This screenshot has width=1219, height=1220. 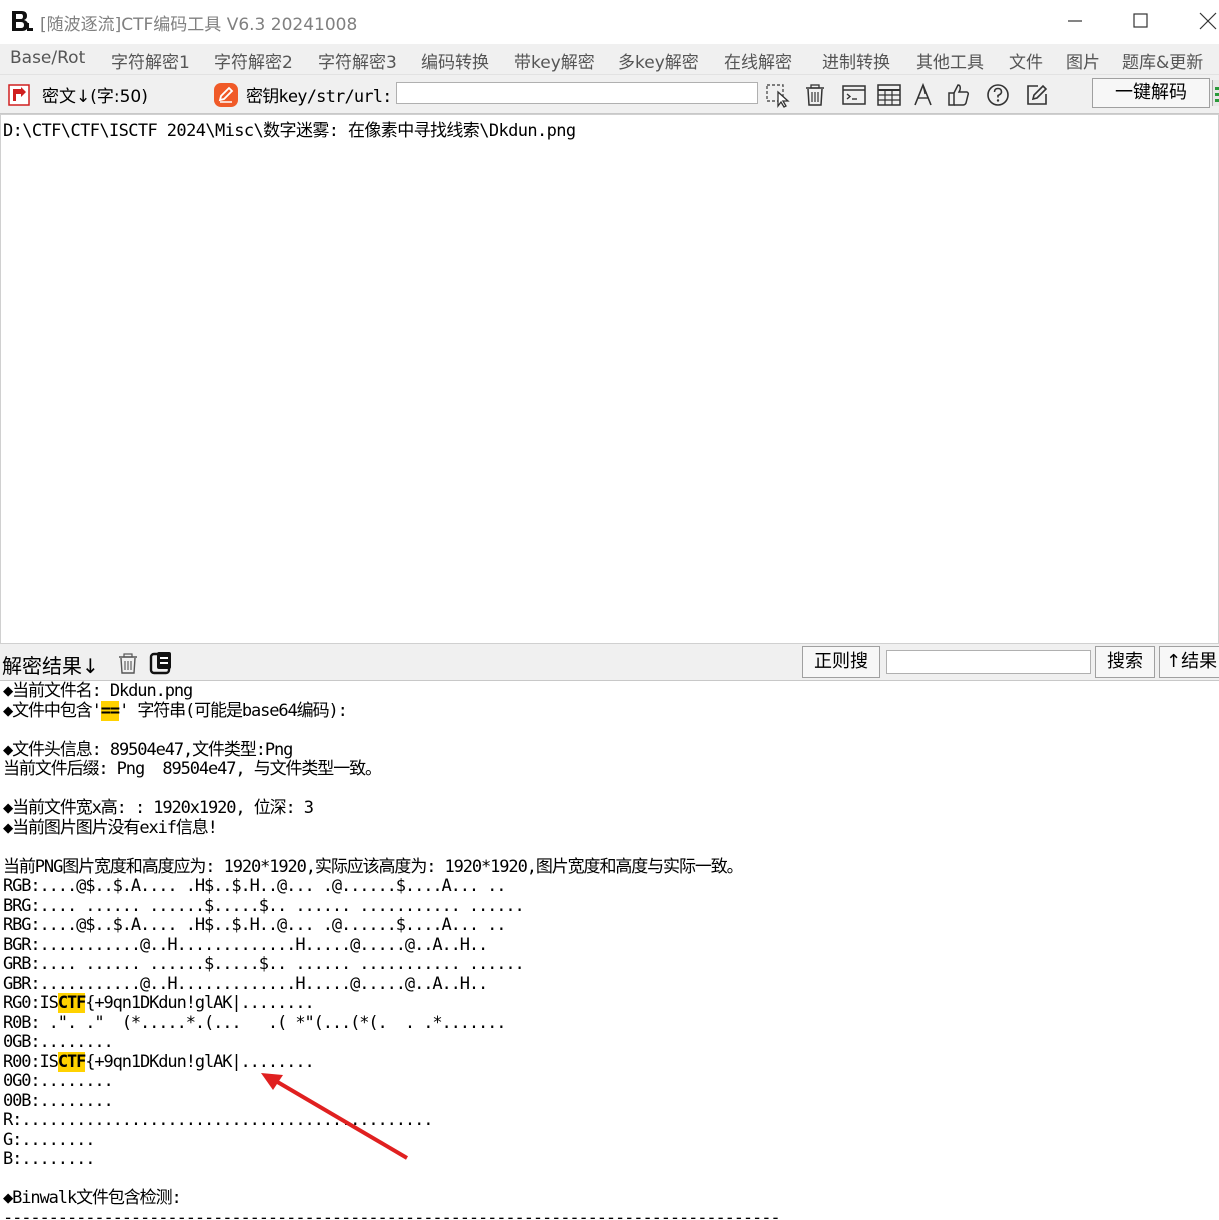 I want to click on menu-encoding-convert: 编码转换, so click(x=455, y=60).